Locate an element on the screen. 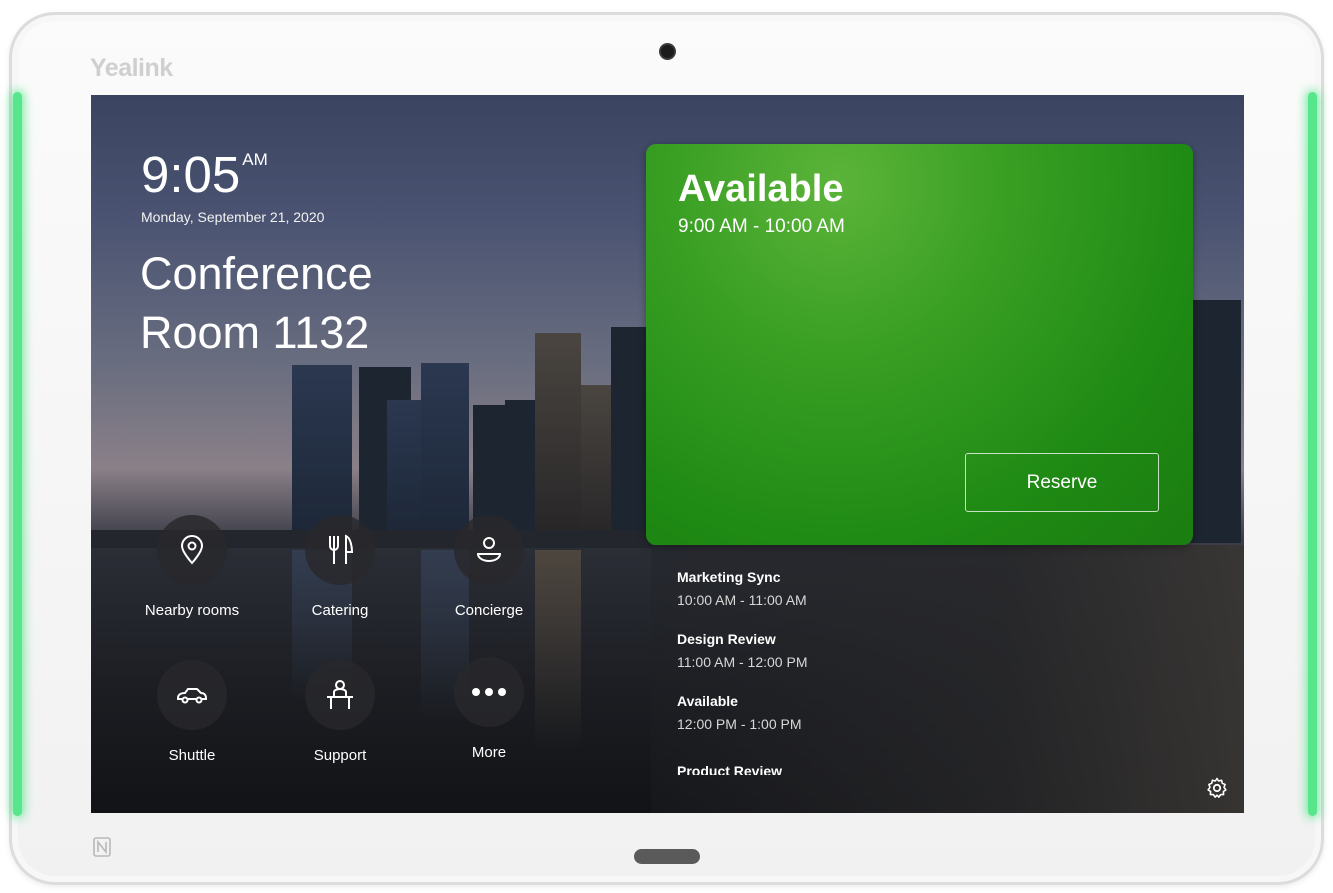 Image resolution: width=1333 pixels, height=893 pixels. tile-label: Shuttle is located at coordinates (192, 755).